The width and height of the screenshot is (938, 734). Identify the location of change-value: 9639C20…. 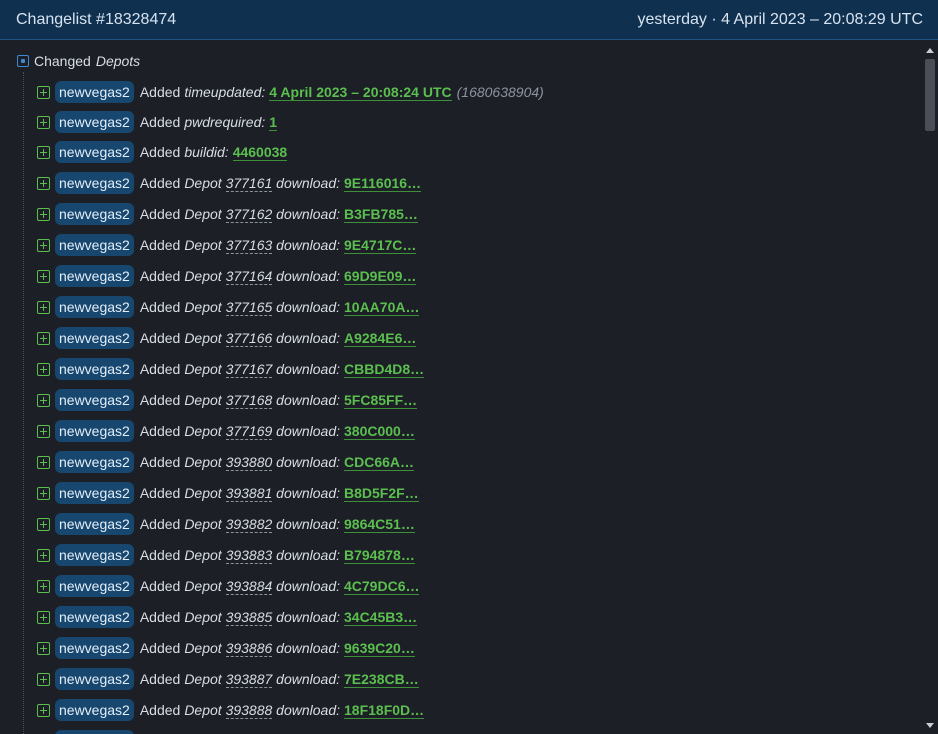
(379, 648).